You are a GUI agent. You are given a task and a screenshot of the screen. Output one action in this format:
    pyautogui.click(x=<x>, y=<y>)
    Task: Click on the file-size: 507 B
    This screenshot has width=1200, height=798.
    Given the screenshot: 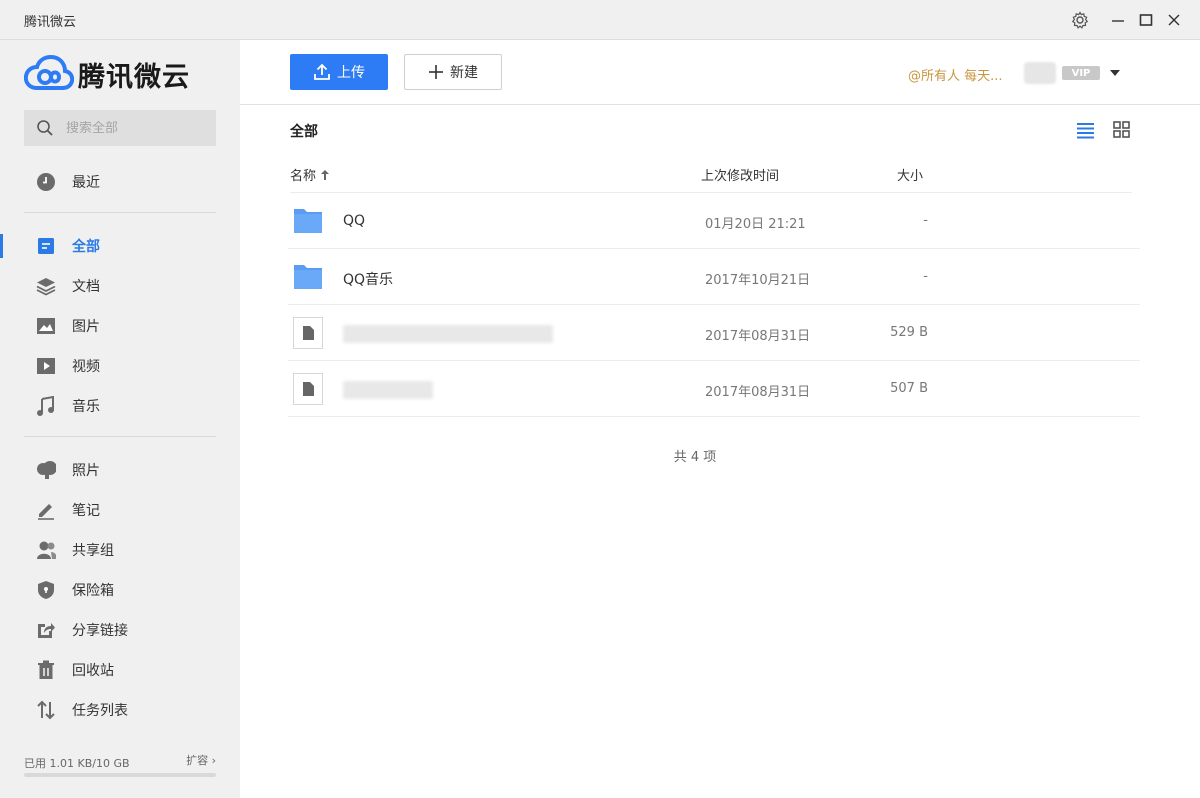 What is the action you would take?
    pyautogui.click(x=909, y=388)
    